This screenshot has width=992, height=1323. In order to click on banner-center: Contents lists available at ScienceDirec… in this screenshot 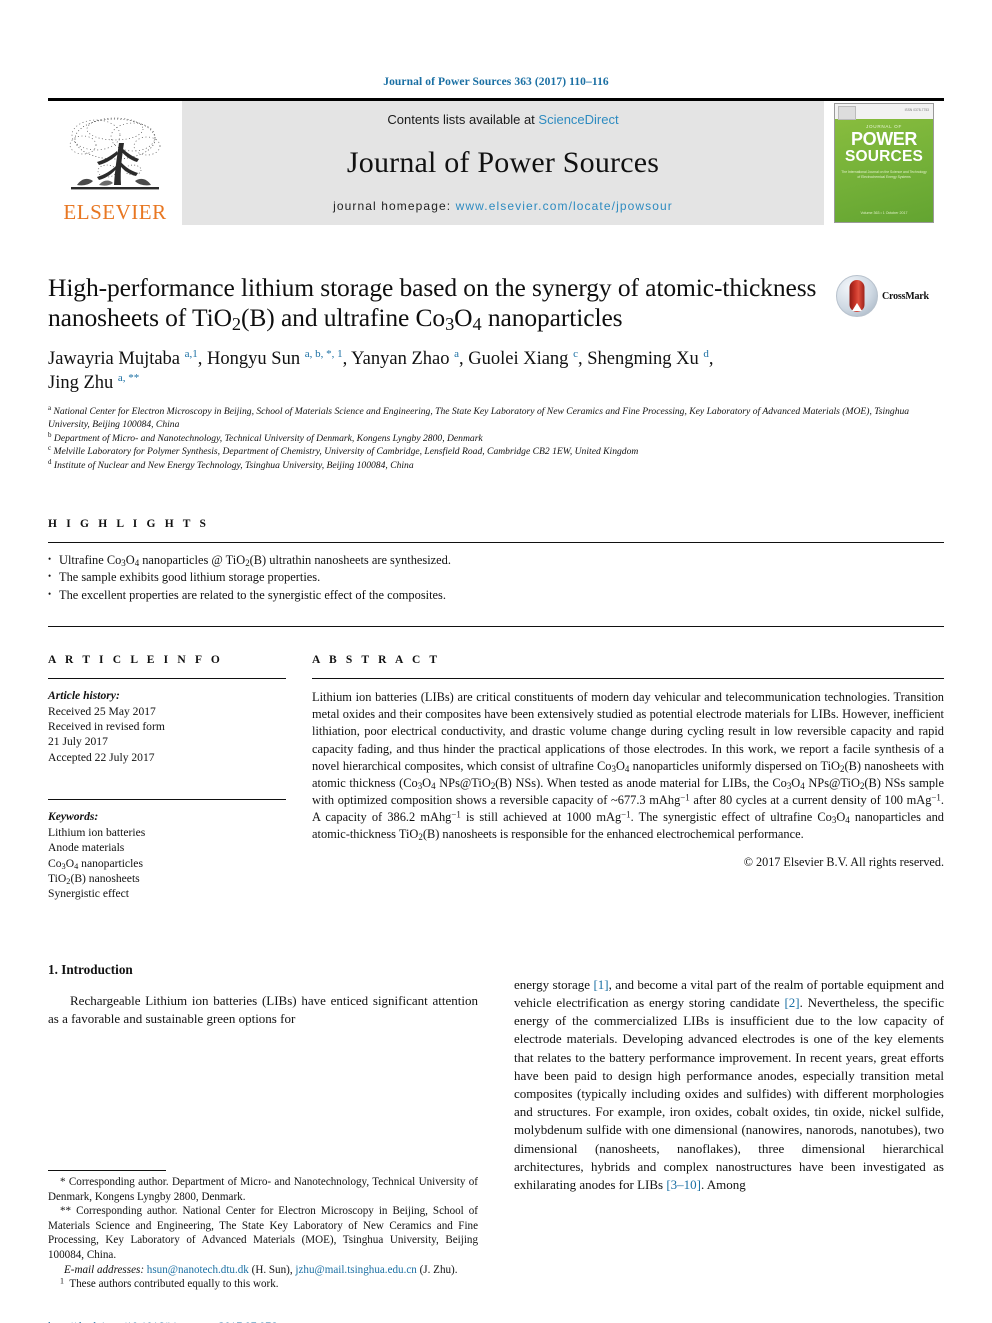, I will do `click(503, 163)`.